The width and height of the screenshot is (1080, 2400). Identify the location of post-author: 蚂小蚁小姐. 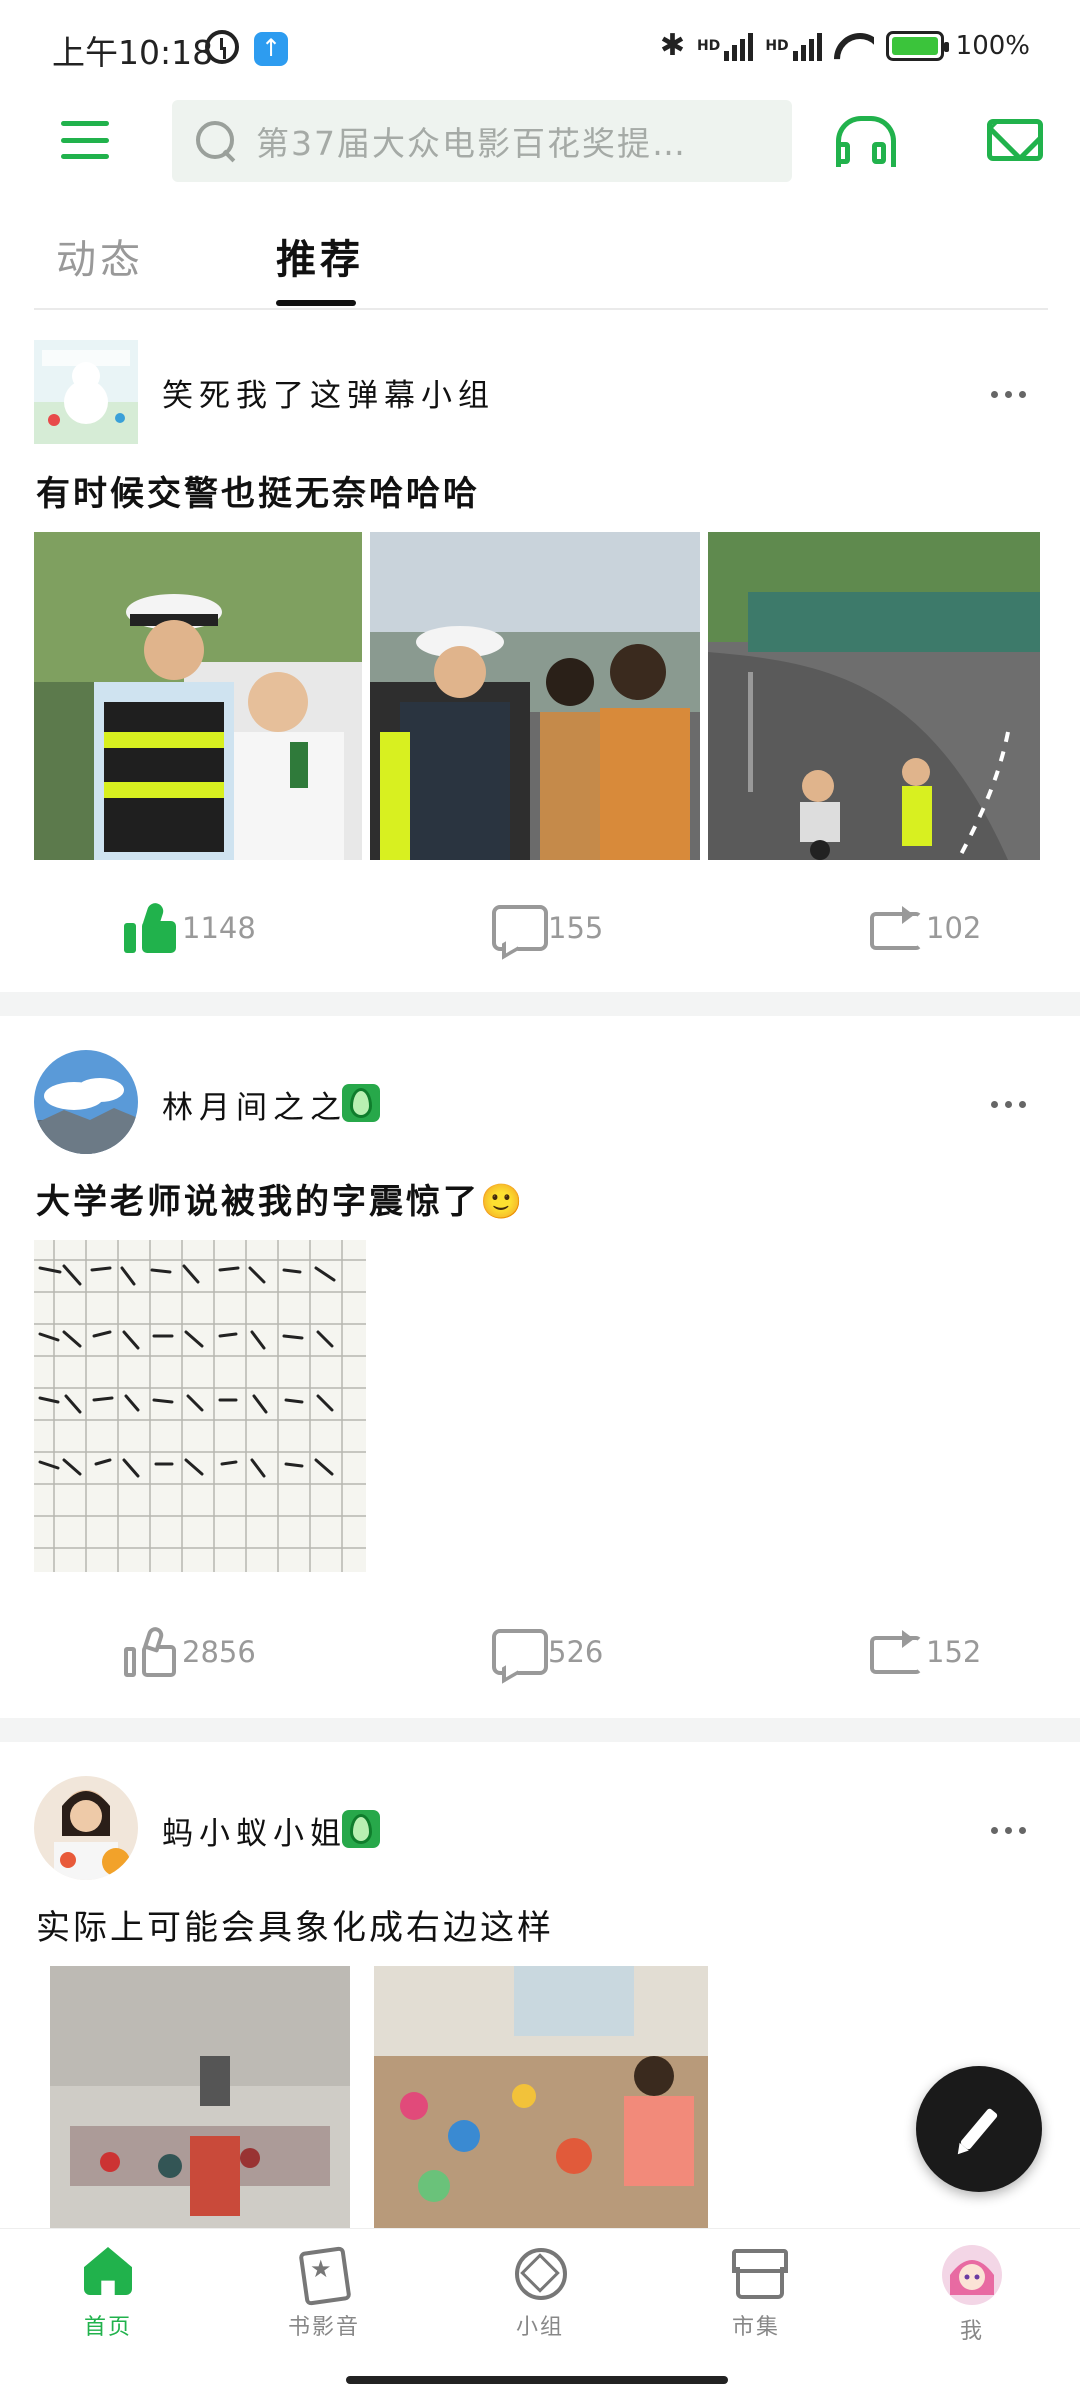
(254, 1830).